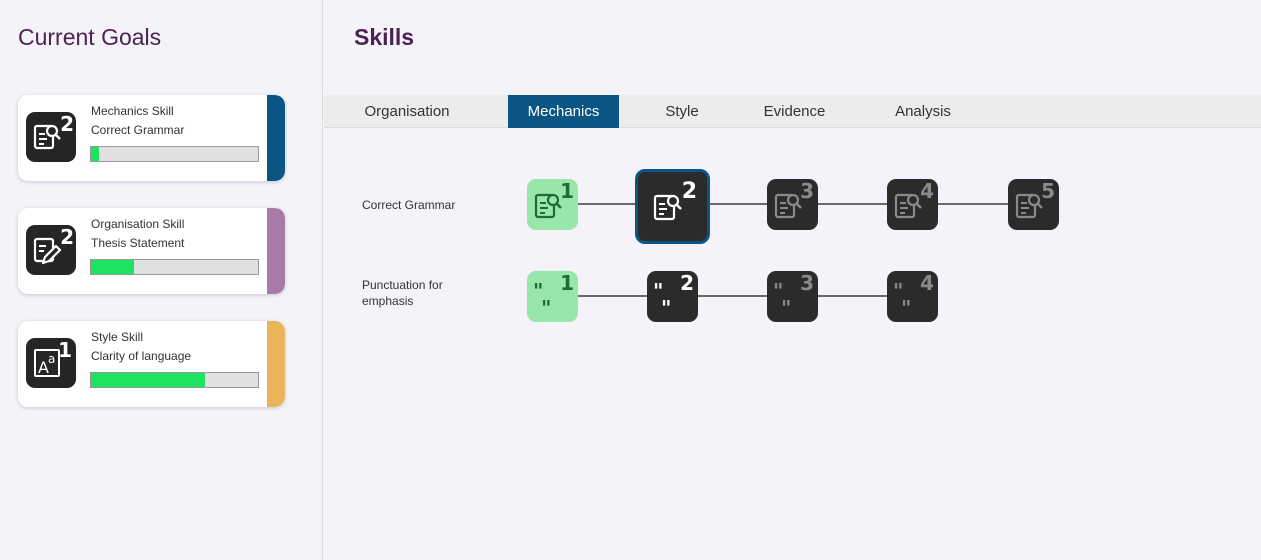 The height and width of the screenshot is (560, 1261). I want to click on skill-level-node-locked: 3, so click(792, 204).